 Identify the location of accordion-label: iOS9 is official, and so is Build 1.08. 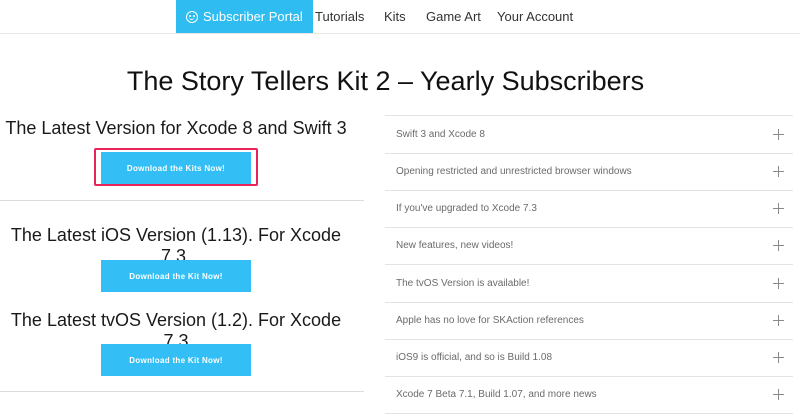
(474, 357).